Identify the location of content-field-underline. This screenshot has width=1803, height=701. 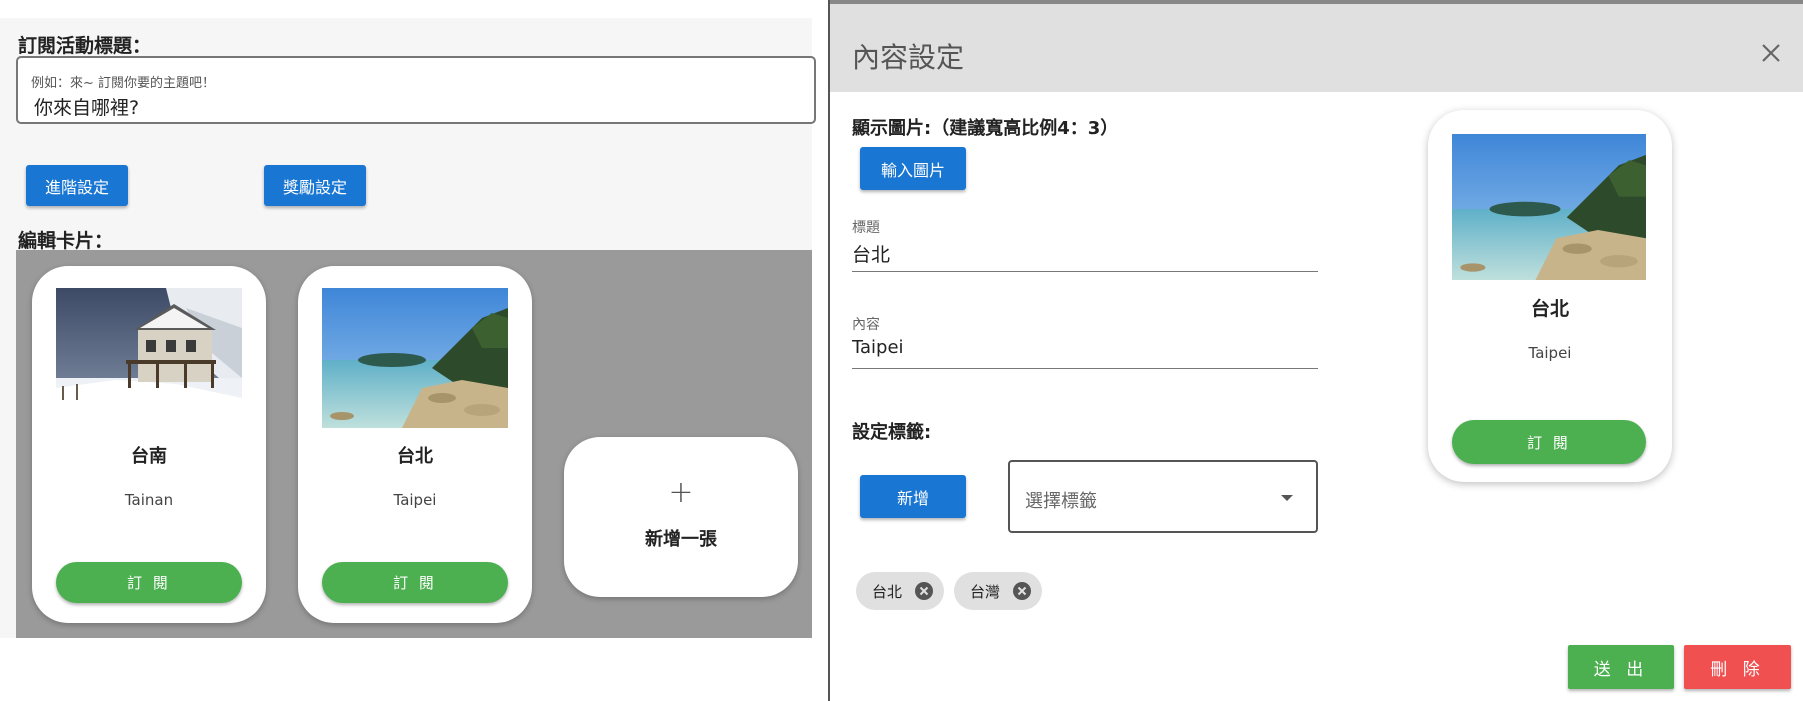
(1085, 368).